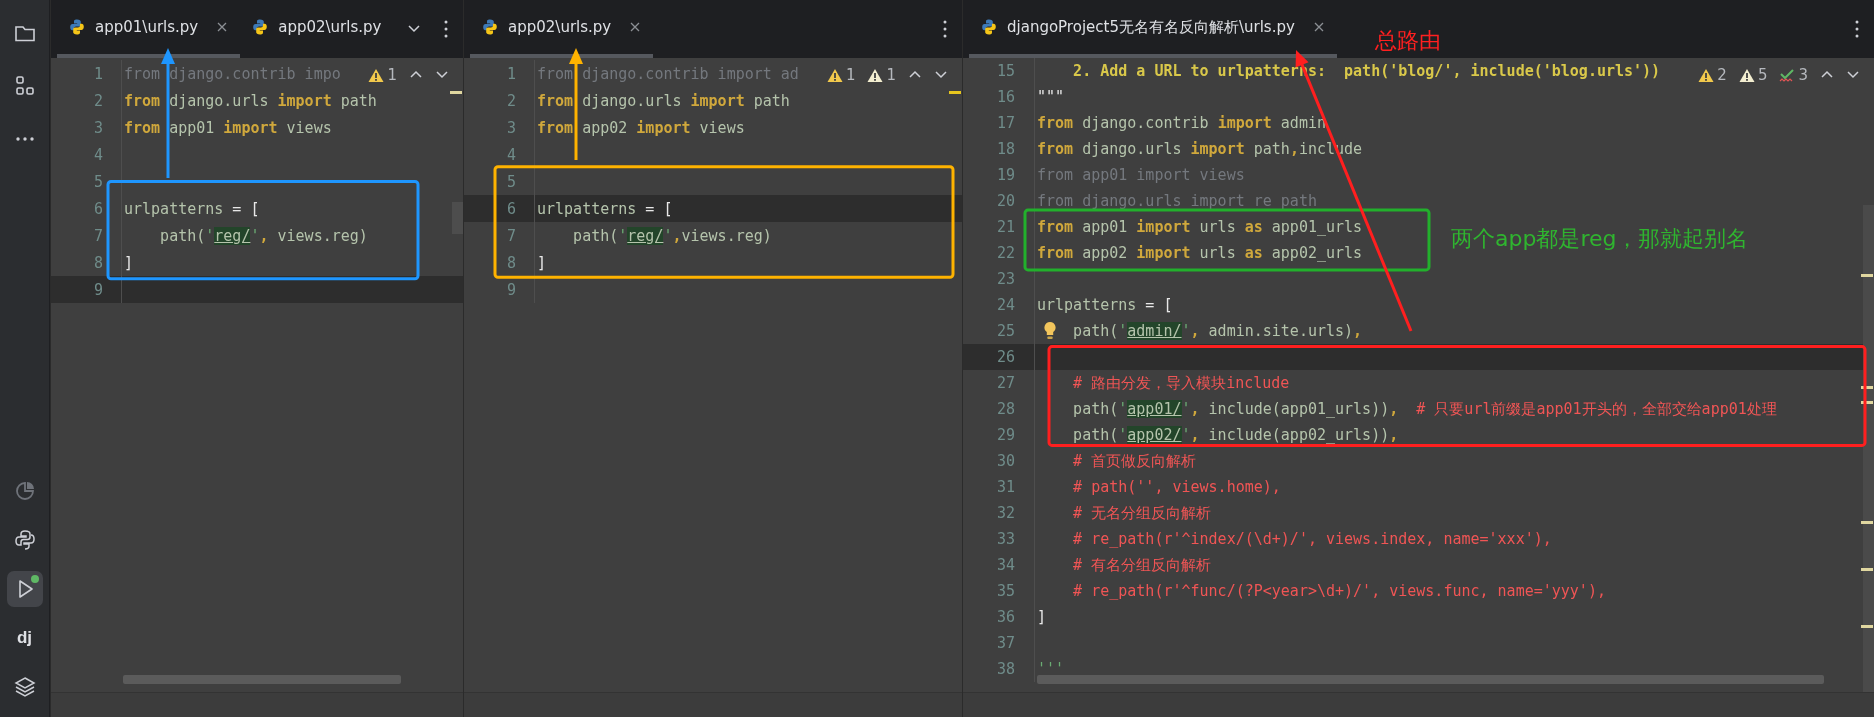 The height and width of the screenshot is (717, 1874). What do you see at coordinates (1217, 331) in the screenshot?
I see `code-line: path('admin/', admin.site.urls),` at bounding box center [1217, 331].